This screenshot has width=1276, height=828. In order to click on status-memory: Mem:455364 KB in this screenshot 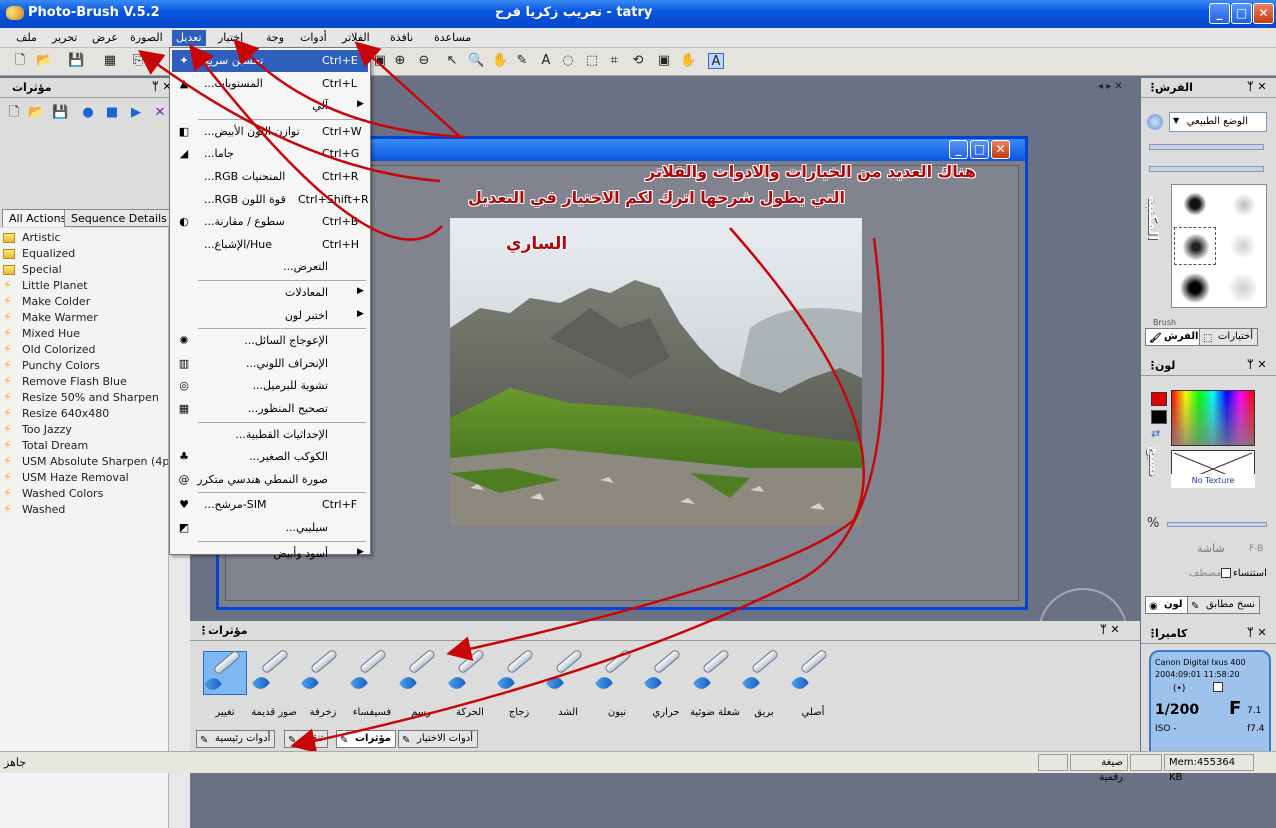, I will do `click(1209, 768)`.